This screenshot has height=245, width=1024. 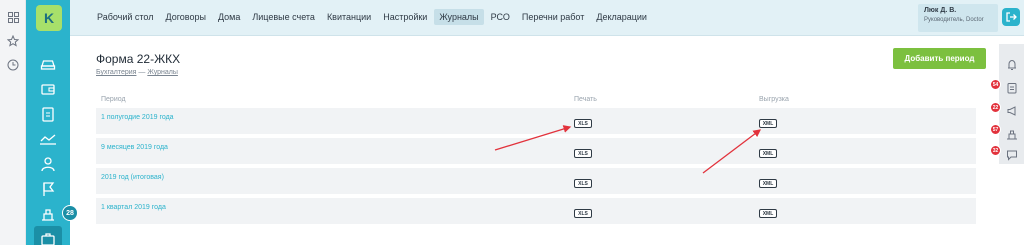 I want to click on announcements-badge: 22, so click(x=995, y=107).